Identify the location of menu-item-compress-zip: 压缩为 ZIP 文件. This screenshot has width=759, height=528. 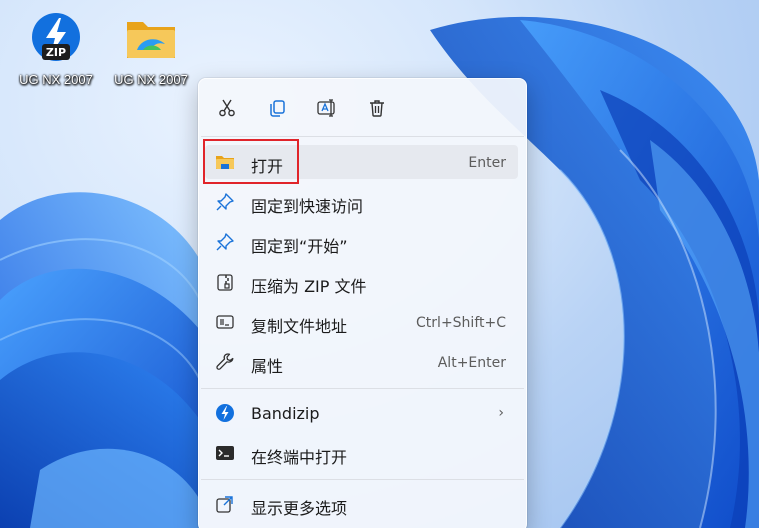
(361, 282).